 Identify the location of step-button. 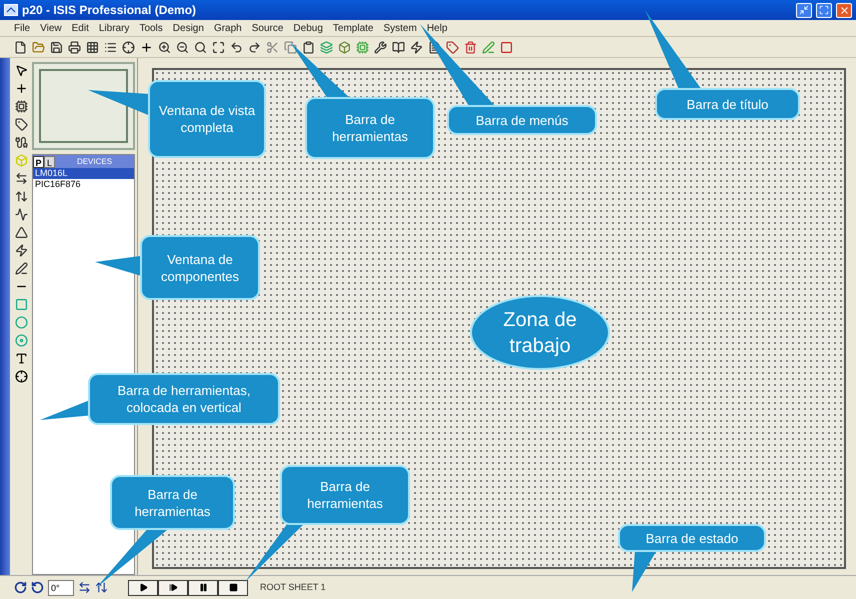
(173, 588).